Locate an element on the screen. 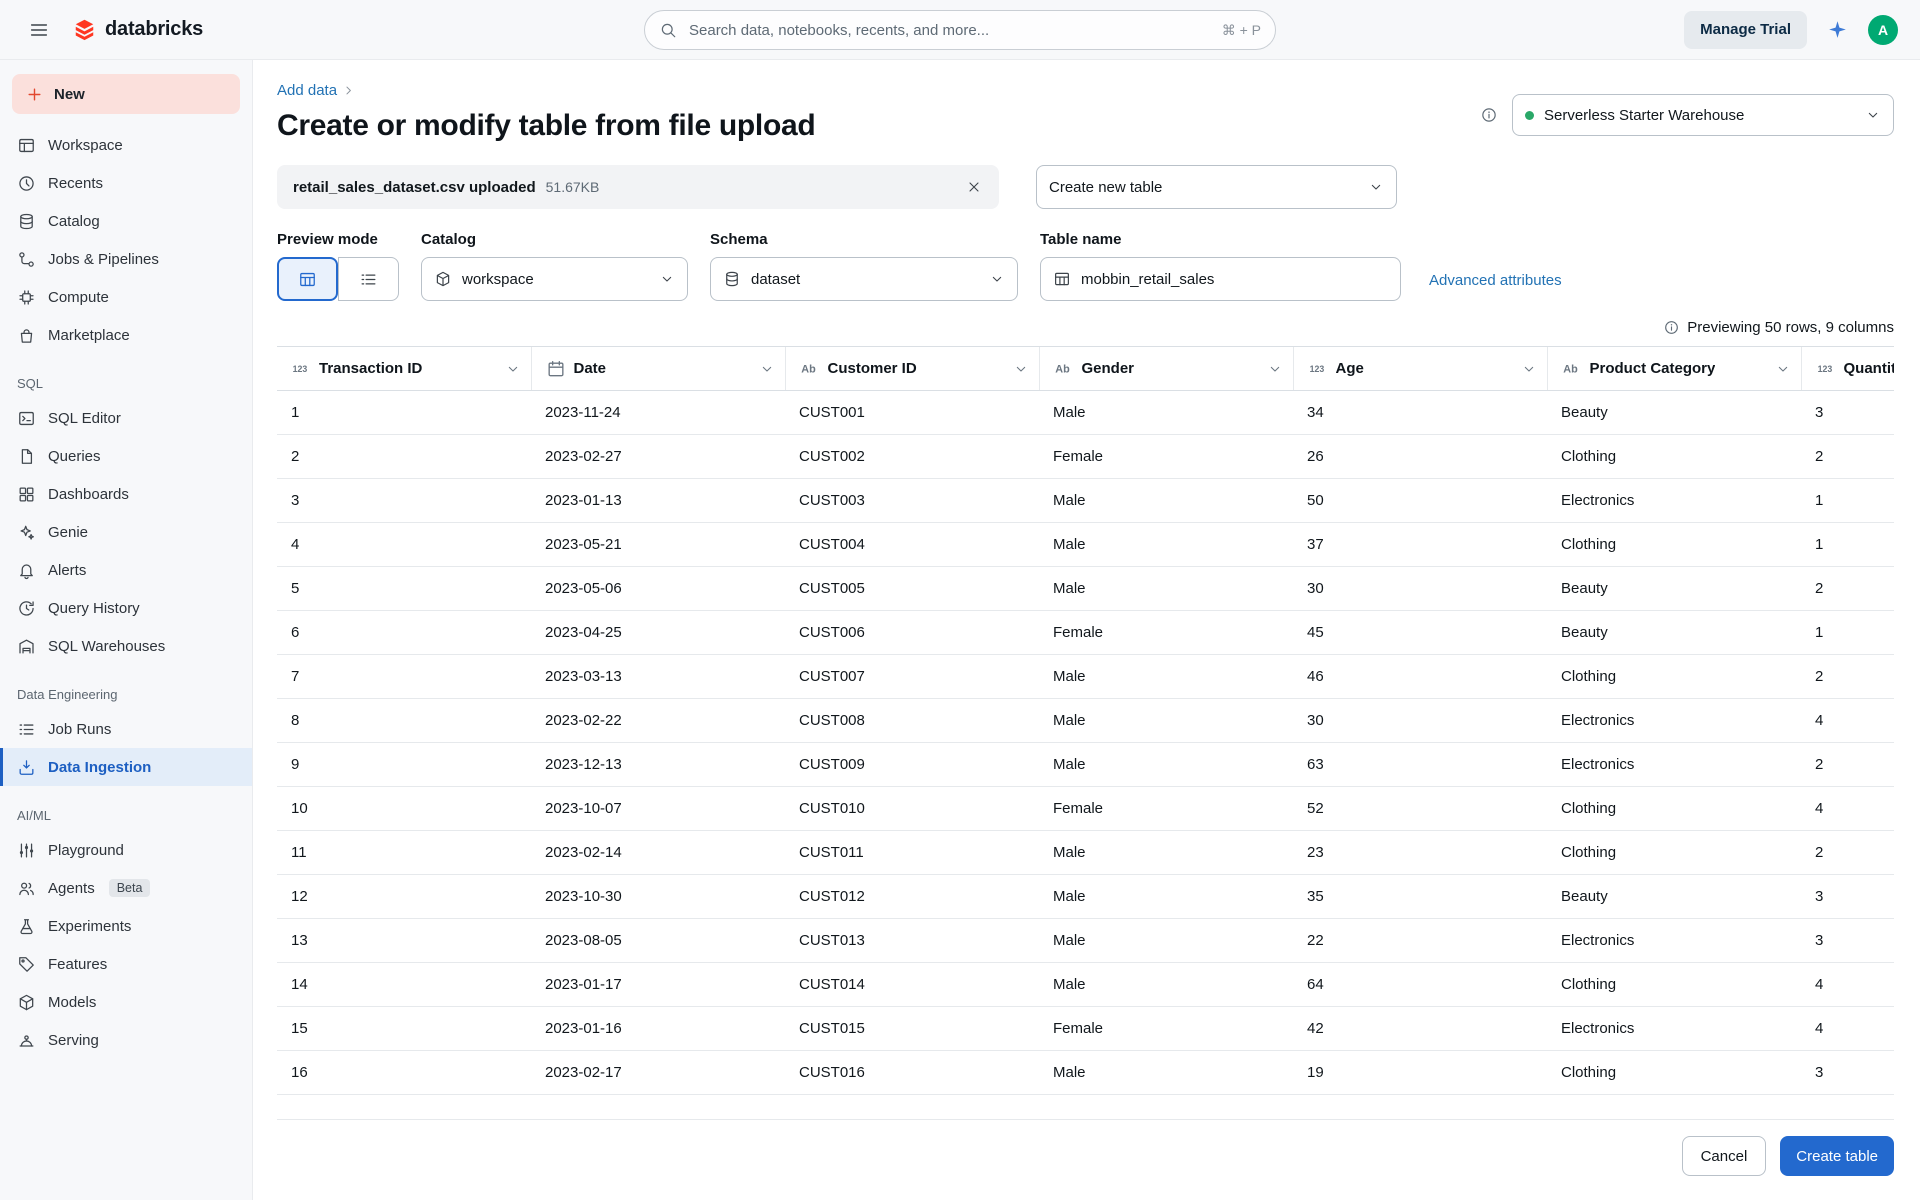  table-cell: 7 is located at coordinates (404, 676).